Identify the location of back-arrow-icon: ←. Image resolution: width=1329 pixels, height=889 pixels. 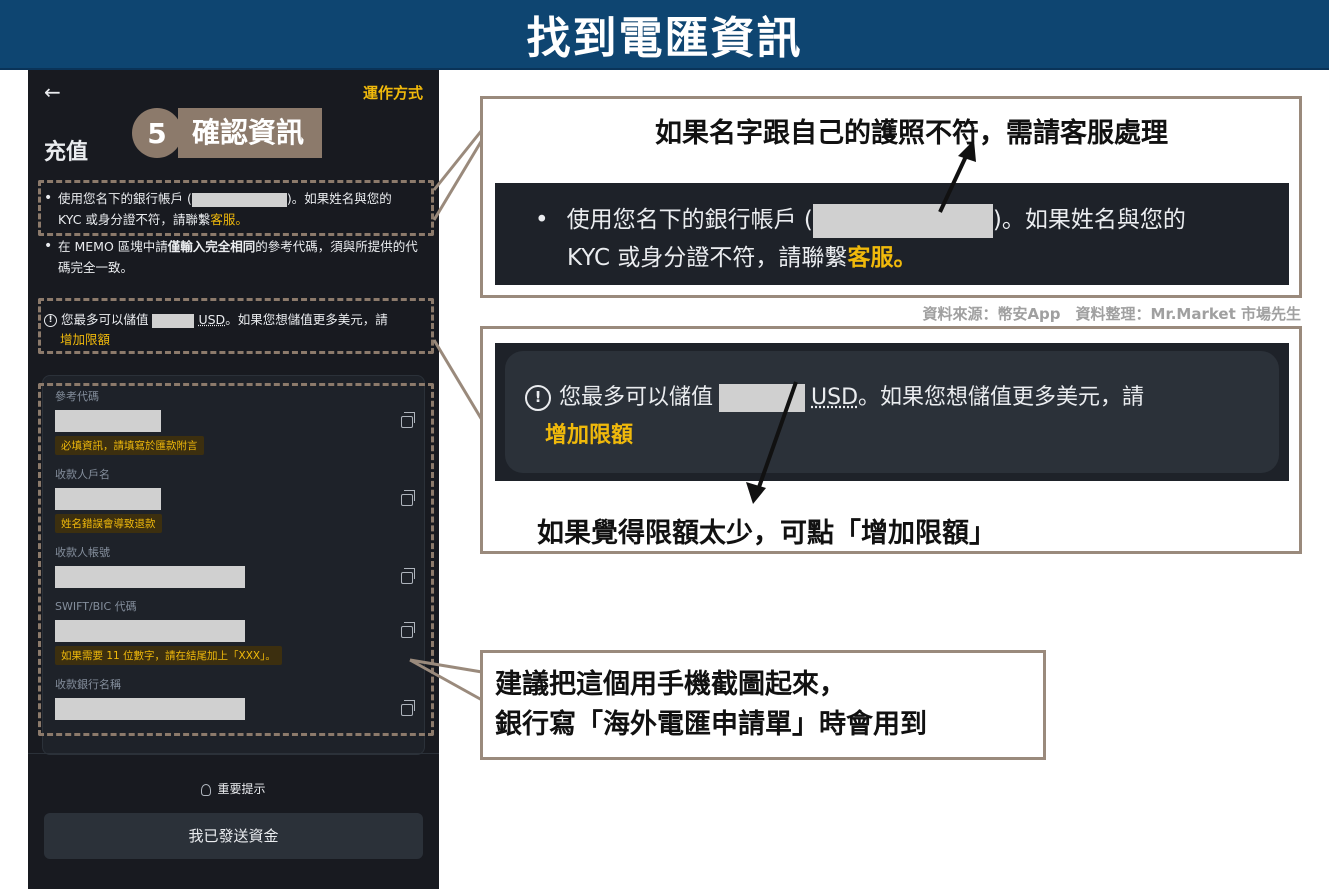
(52, 92).